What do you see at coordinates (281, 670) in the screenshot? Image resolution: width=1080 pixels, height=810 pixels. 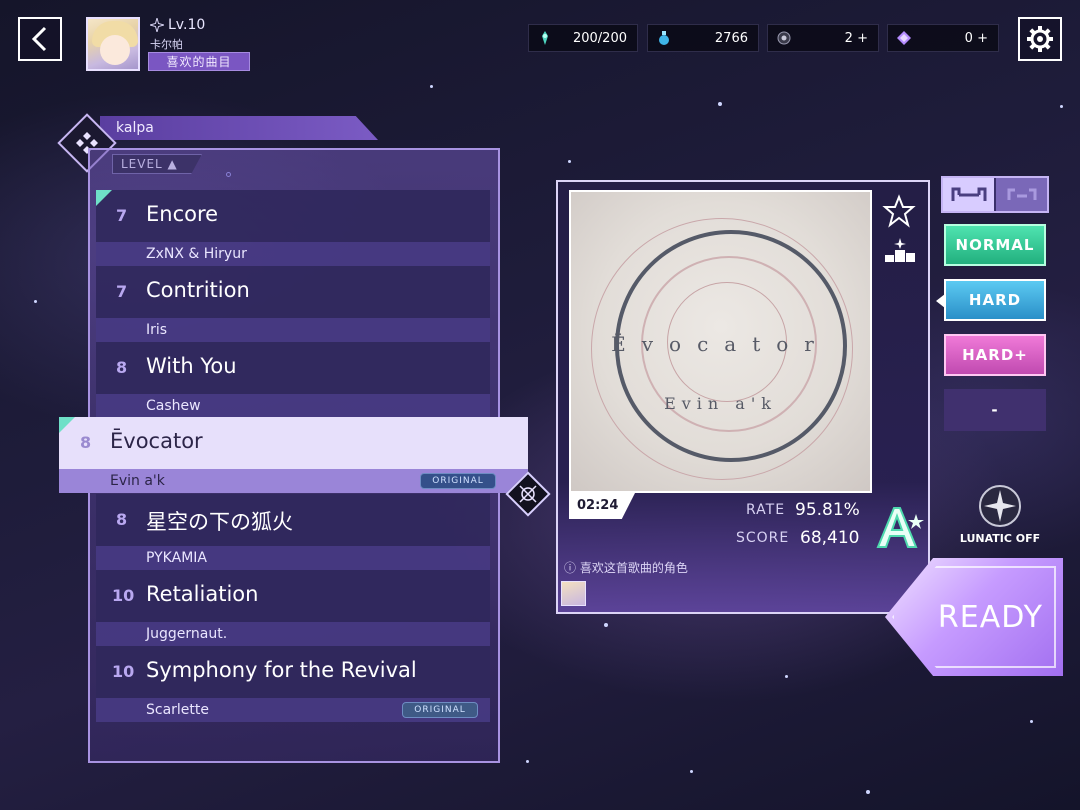 I see `song-title: Symphony for the Revival` at bounding box center [281, 670].